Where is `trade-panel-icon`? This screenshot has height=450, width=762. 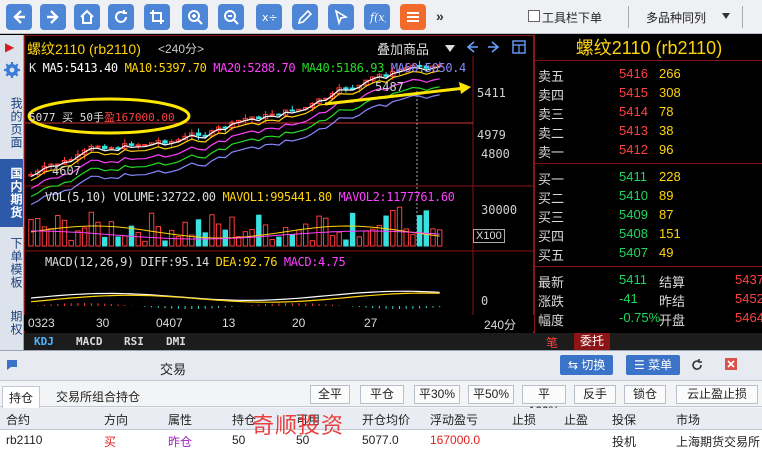
trade-panel-icon is located at coordinates (12, 365).